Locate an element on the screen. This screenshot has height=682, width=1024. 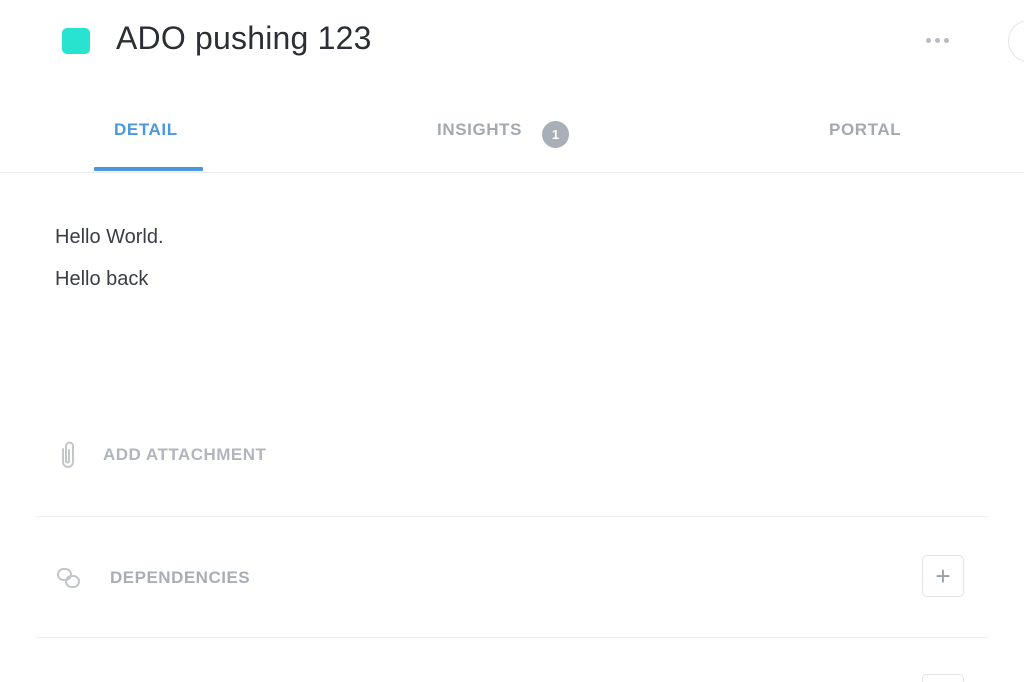
tab-bar: DETAIL INSIGHTS 1 PORTAL is located at coordinates (512, 138).